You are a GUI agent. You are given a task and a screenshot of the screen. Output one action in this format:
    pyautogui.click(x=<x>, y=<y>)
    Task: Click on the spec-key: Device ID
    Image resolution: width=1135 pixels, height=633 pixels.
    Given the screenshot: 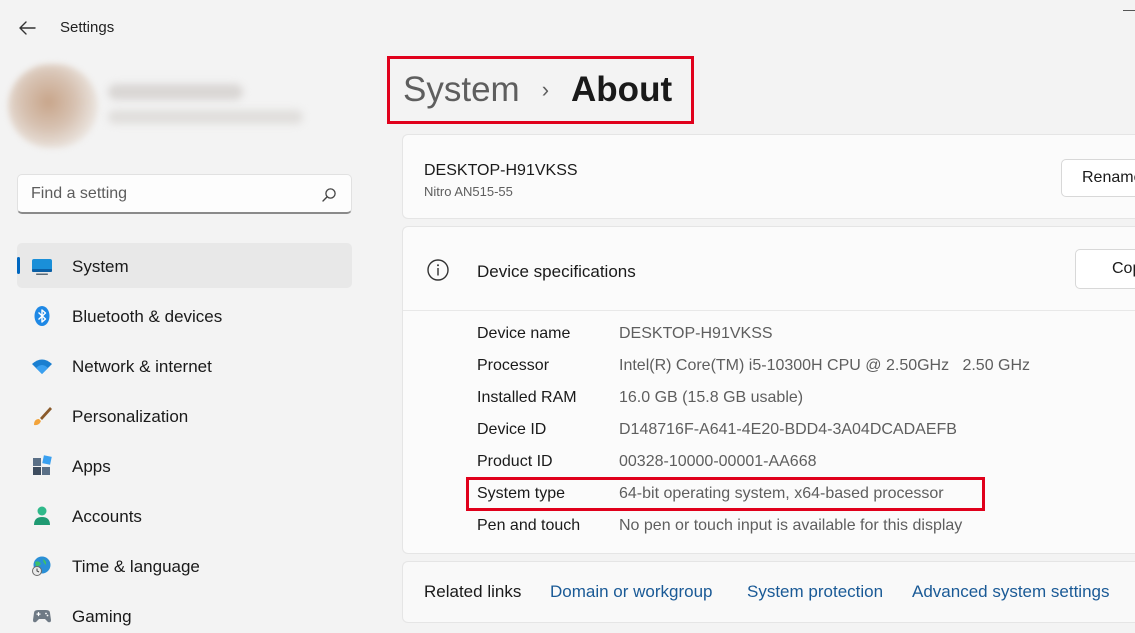 What is the action you would take?
    pyautogui.click(x=512, y=429)
    